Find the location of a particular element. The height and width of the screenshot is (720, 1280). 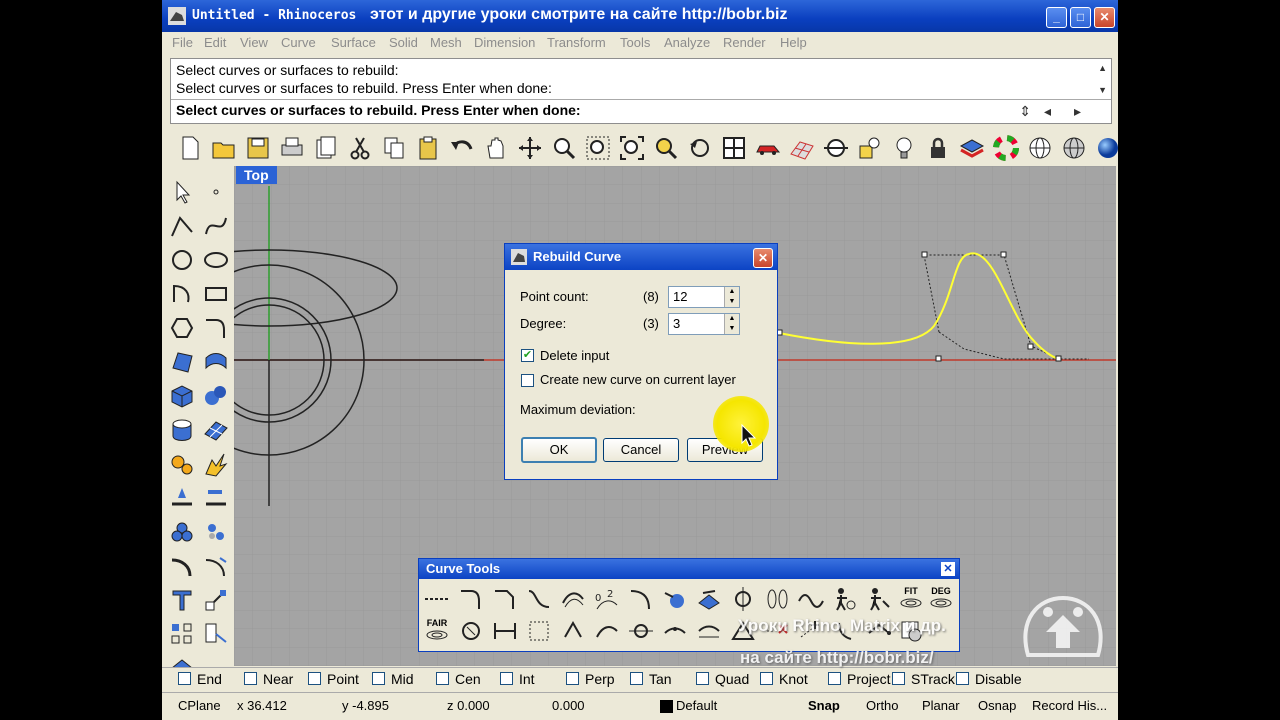

dimension-icon is located at coordinates (182, 566).